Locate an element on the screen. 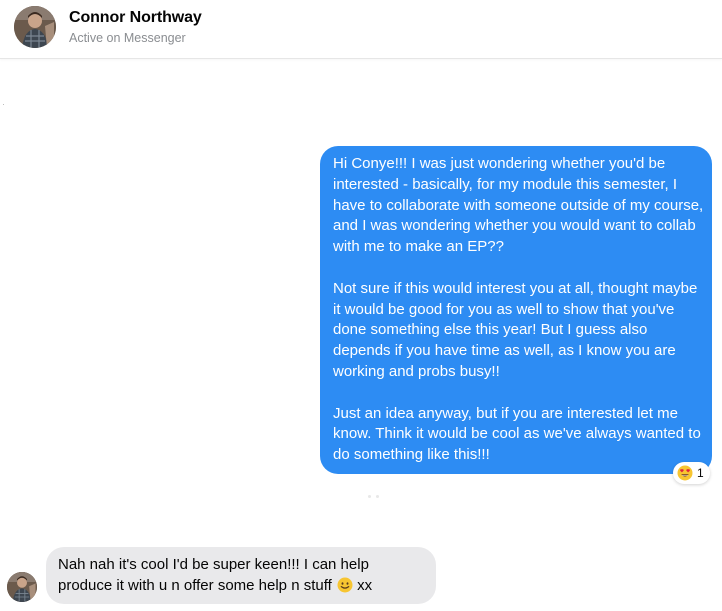 This screenshot has height=611, width=722. reaction-badge: 1 is located at coordinates (691, 473).